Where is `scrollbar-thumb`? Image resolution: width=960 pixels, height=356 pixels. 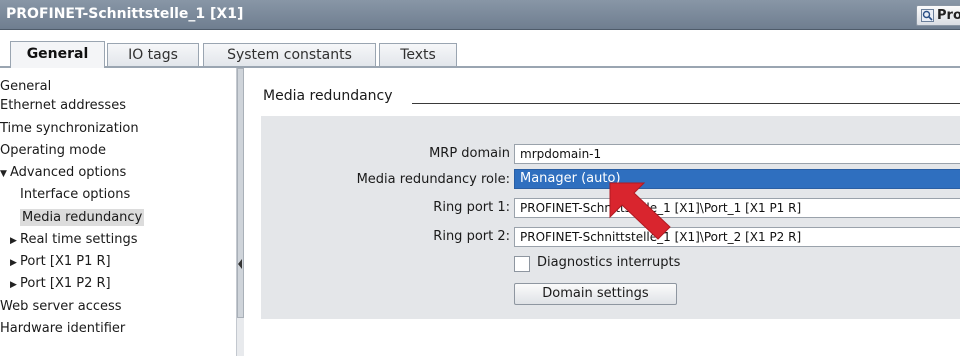 scrollbar-thumb is located at coordinates (240, 193).